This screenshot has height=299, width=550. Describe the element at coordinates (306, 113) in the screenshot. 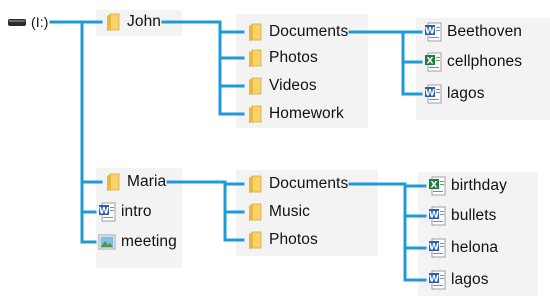

I see `tree-node-label: Homework` at that location.